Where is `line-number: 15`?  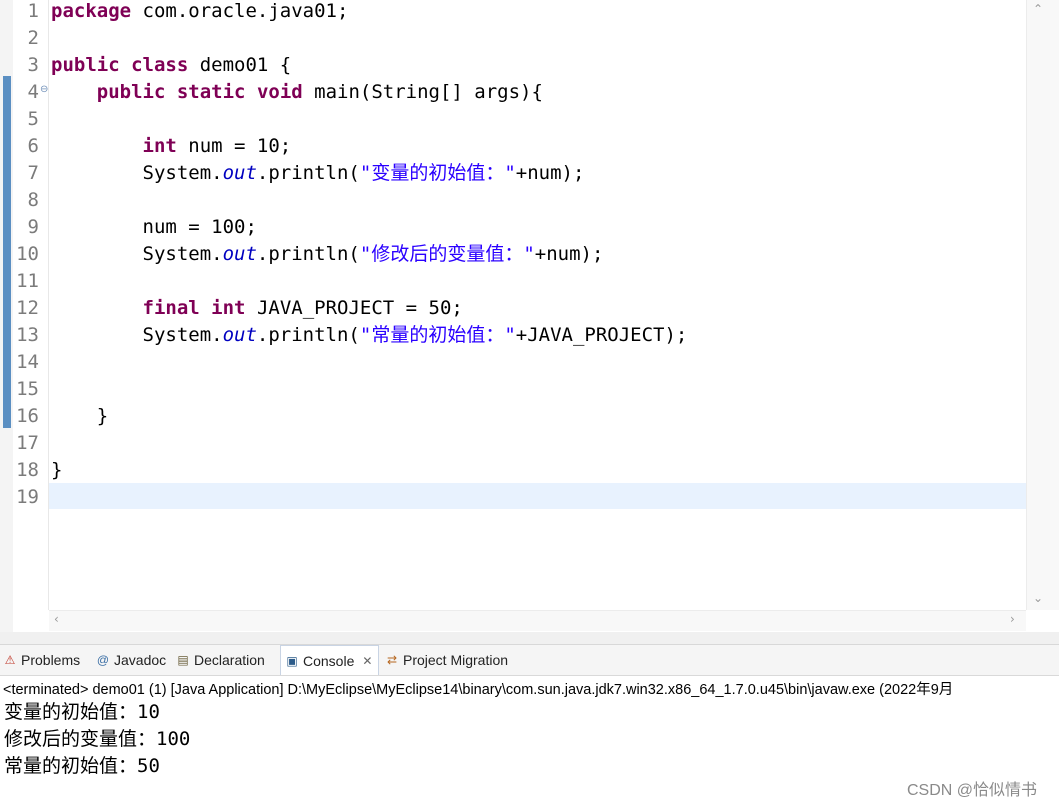 line-number: 15 is located at coordinates (27, 389).